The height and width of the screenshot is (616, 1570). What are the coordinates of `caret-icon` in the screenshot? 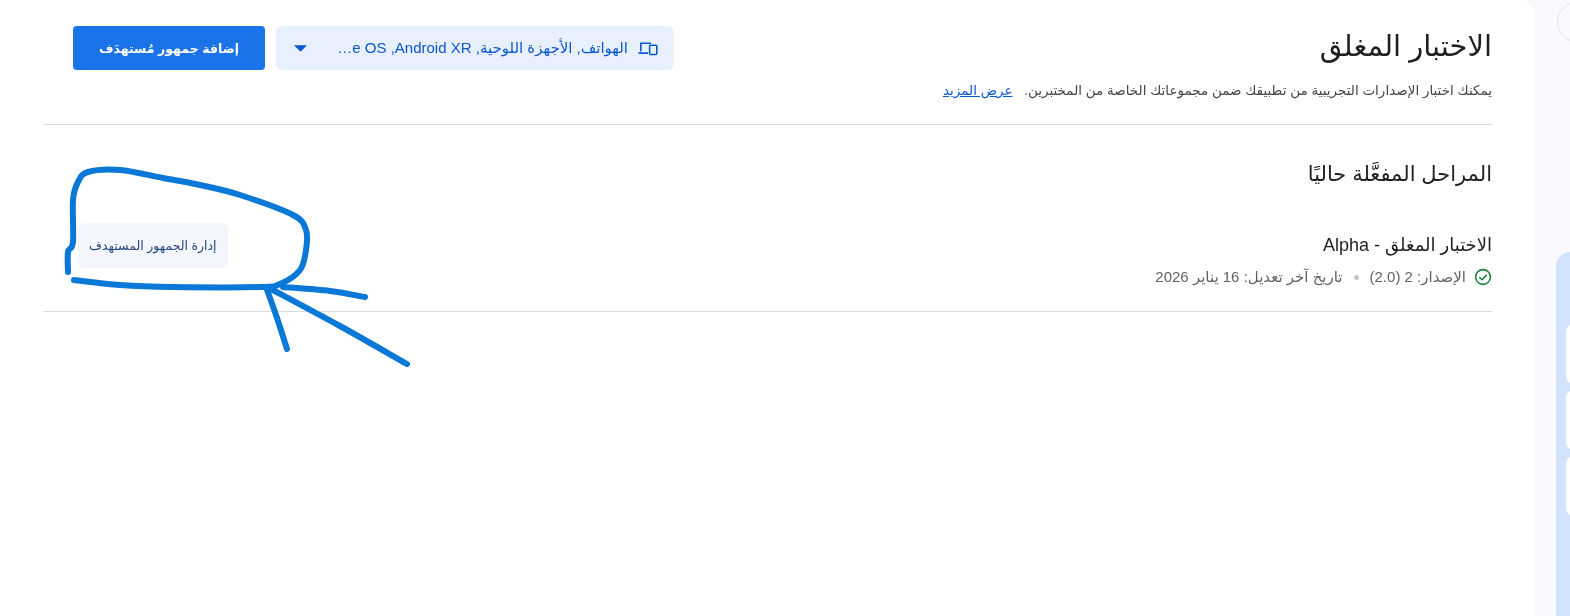 It's located at (300, 48).